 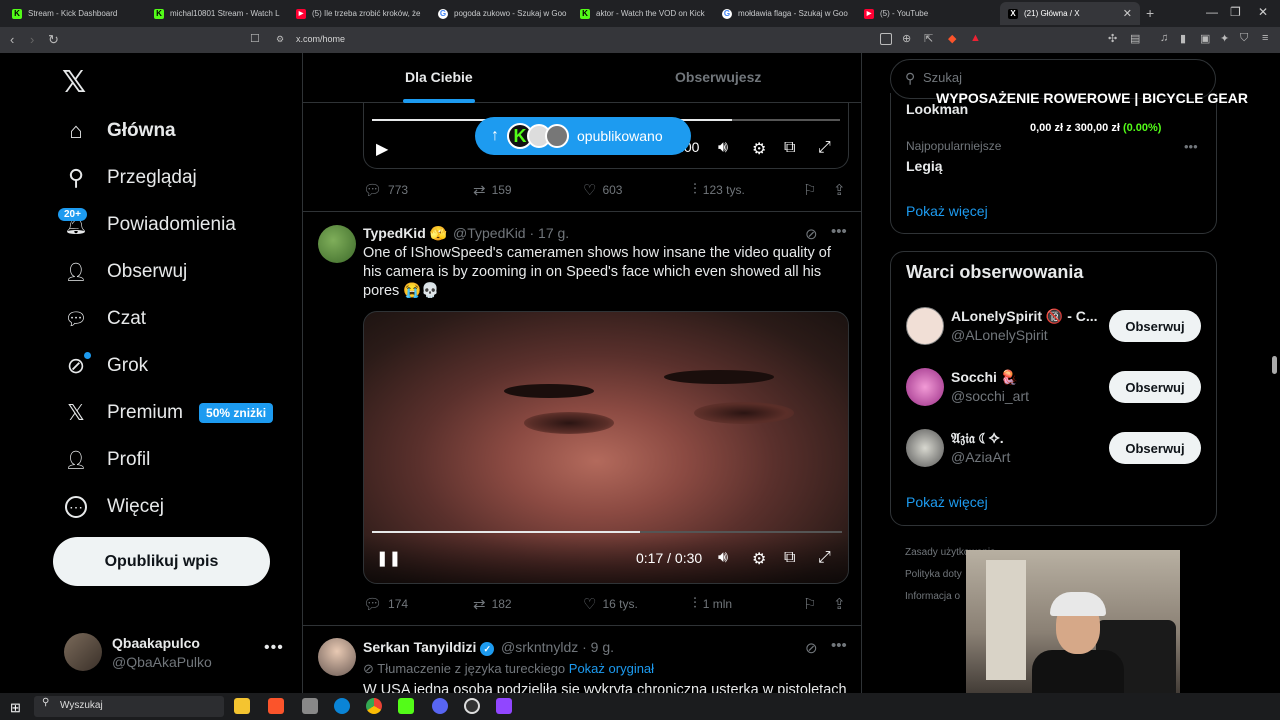 I want to click on nav-item-explore: ⚲ Przeglądaj, so click(x=129, y=178).